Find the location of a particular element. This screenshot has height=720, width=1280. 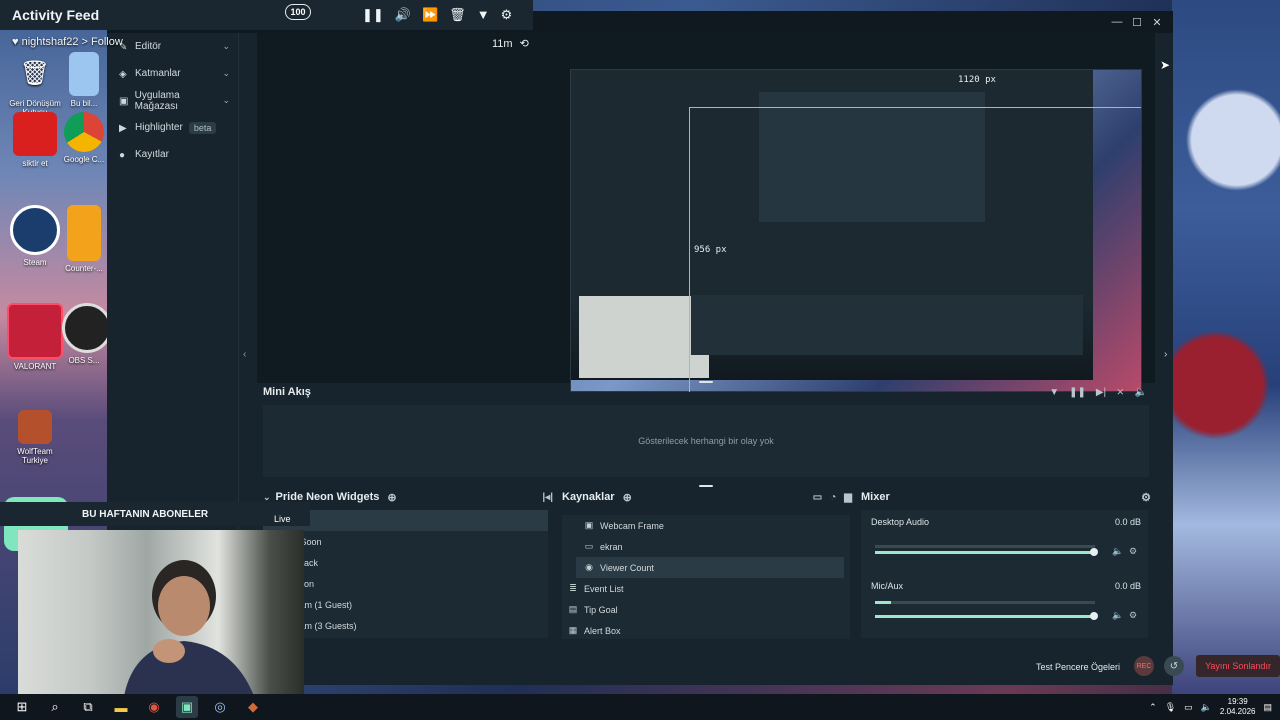

subscribers-title: BU HAFTANIN ABONELER is located at coordinates (145, 514).